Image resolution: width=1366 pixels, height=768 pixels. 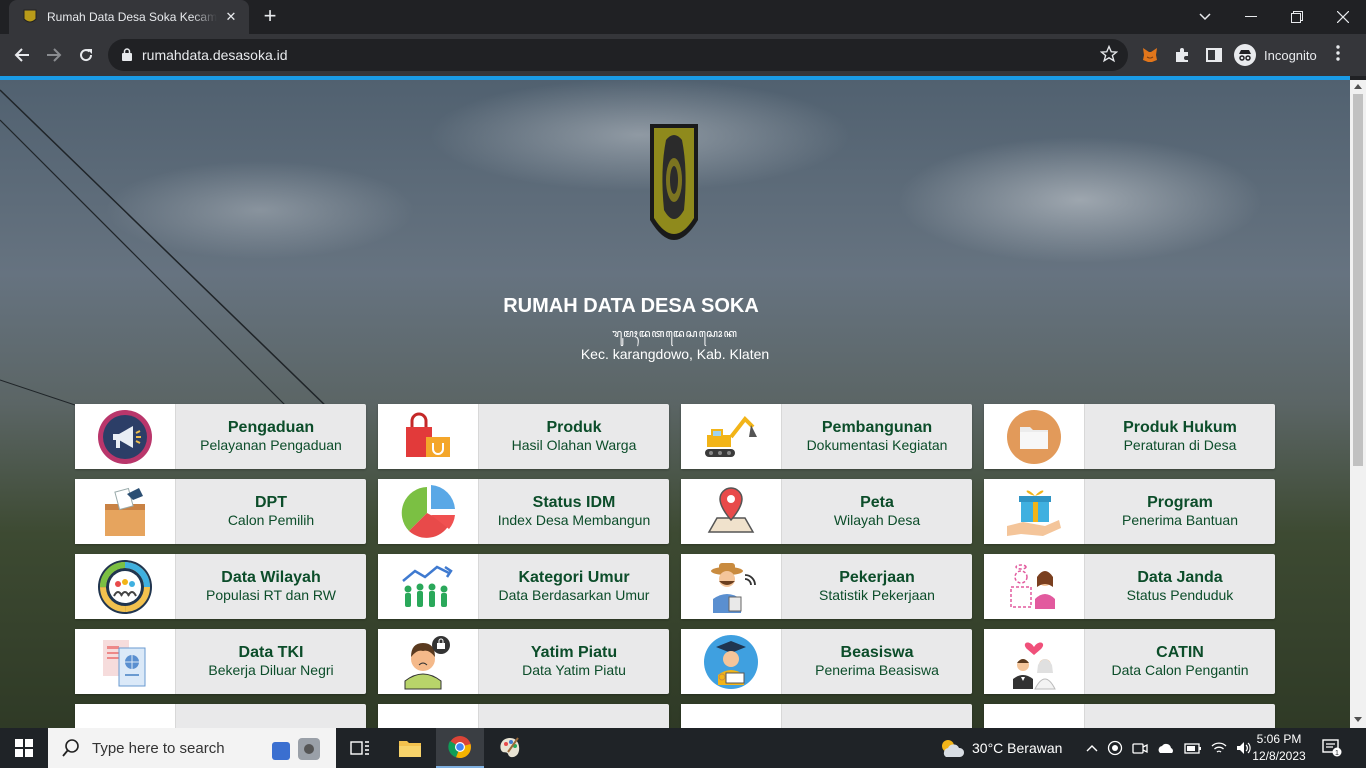 I want to click on task-view-button, so click(x=360, y=748).